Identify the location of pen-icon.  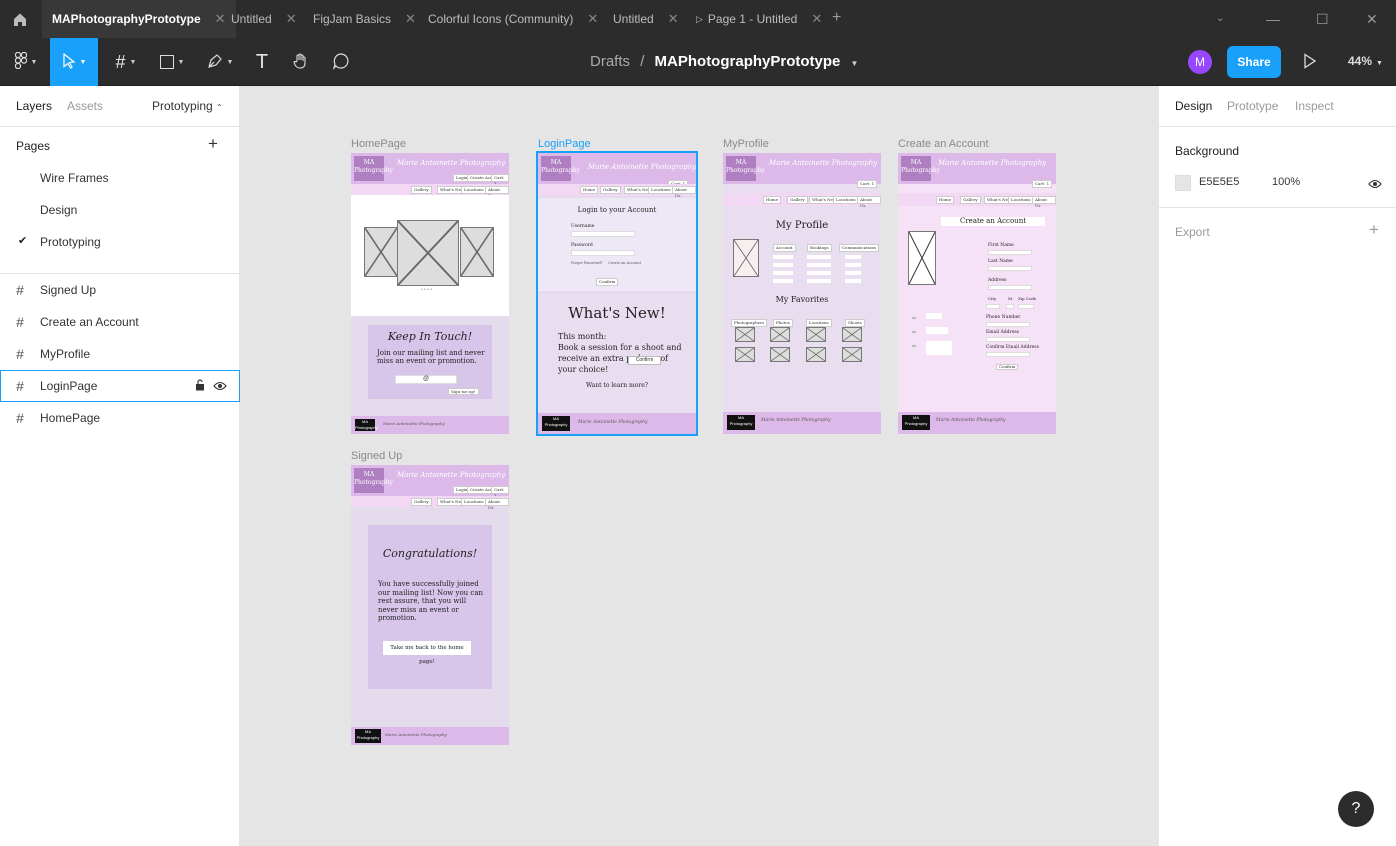
(215, 62).